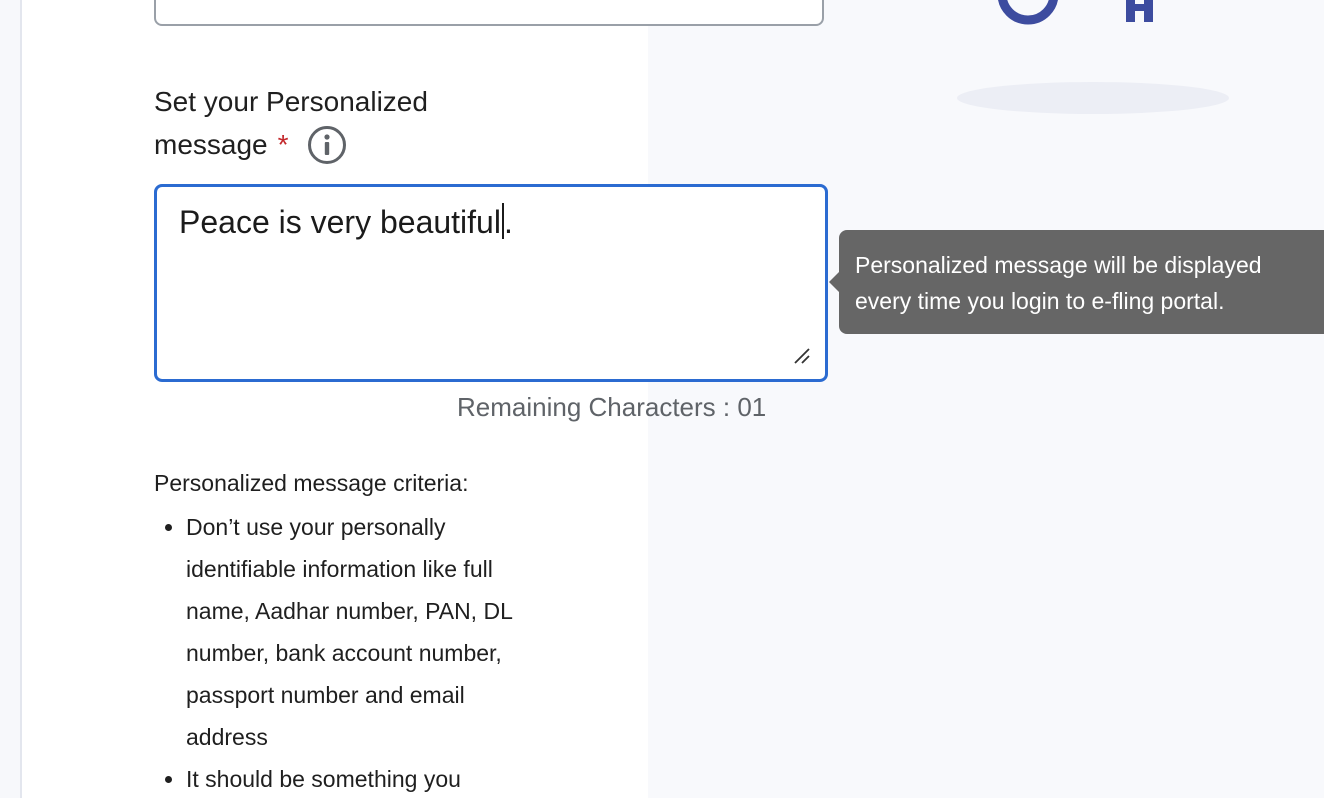 Image resolution: width=1324 pixels, height=798 pixels. Describe the element at coordinates (11, 399) in the screenshot. I see `left-border` at that location.